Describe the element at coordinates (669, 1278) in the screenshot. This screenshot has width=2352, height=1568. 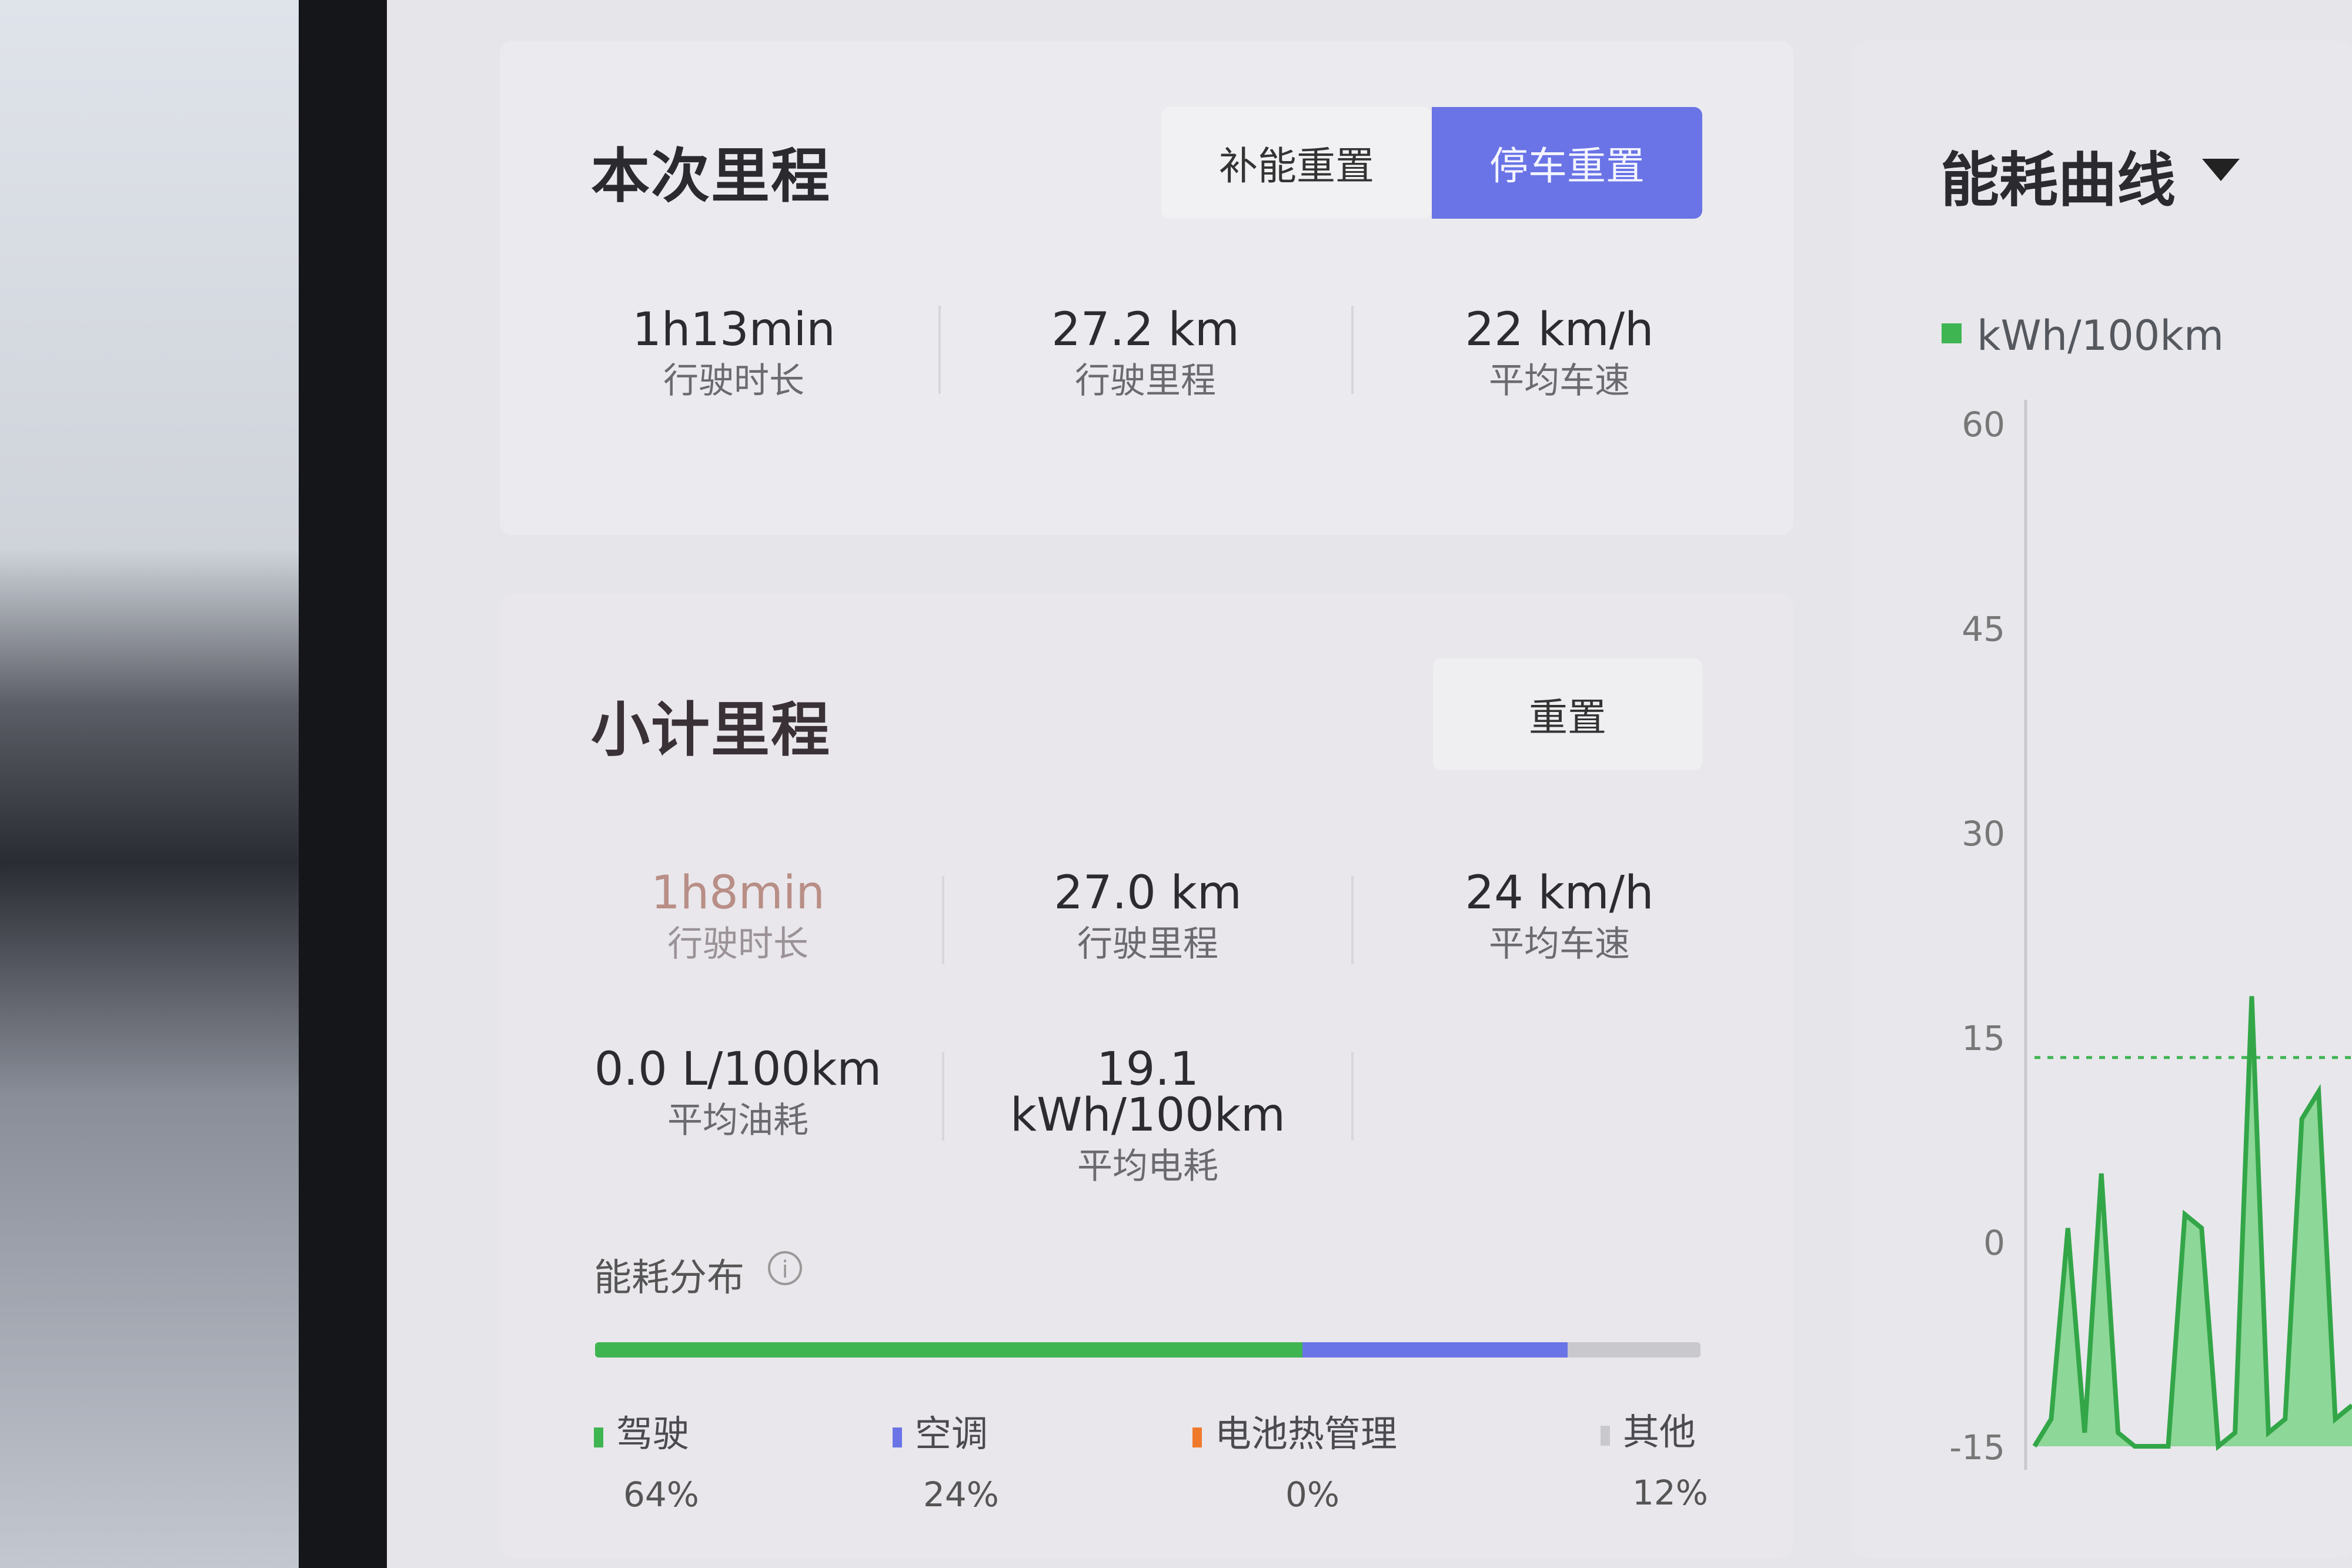
I see `distribution-title: 能耗分布` at that location.